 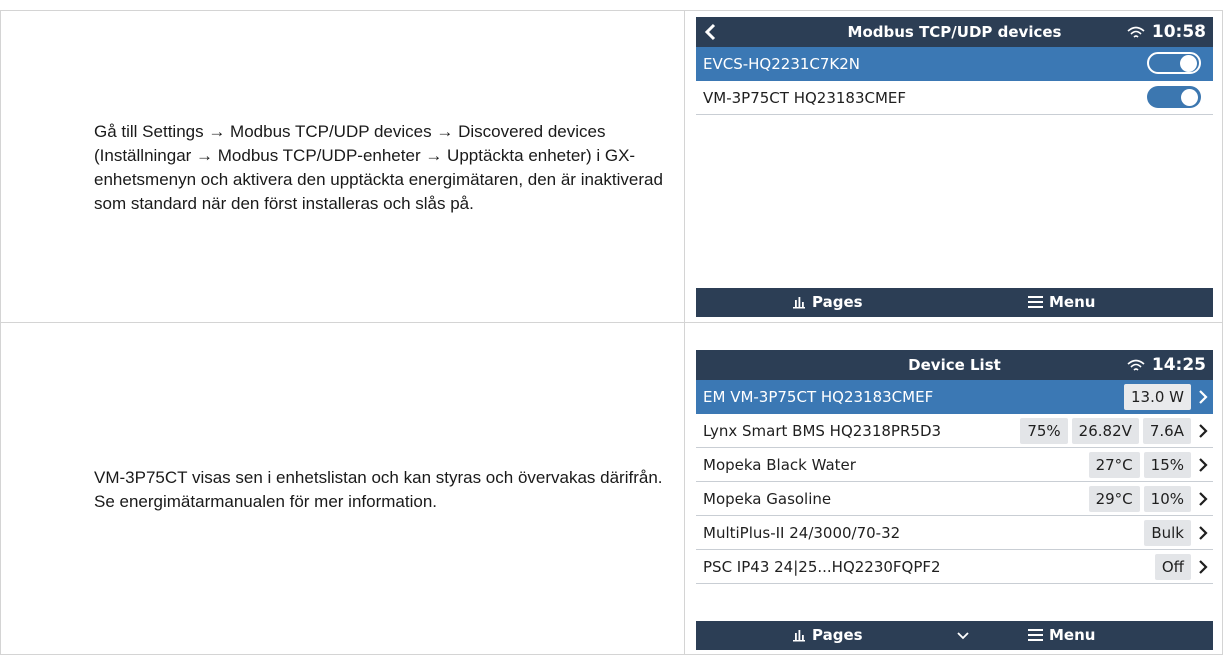 I want to click on value-badge: 27°C, so click(x=1114, y=465).